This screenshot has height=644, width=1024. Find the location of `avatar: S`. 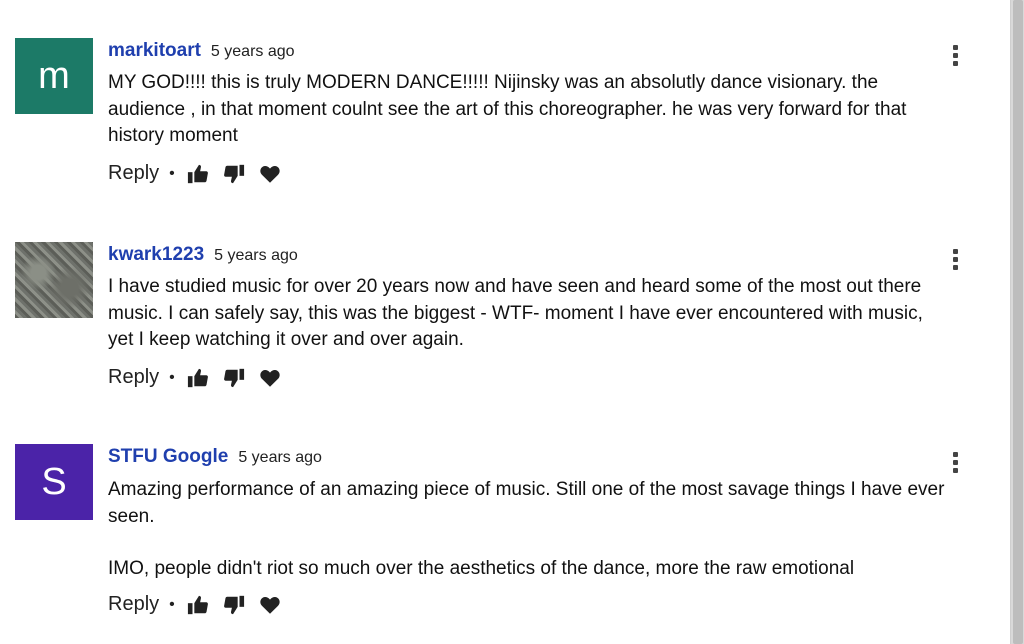

avatar: S is located at coordinates (54, 482).